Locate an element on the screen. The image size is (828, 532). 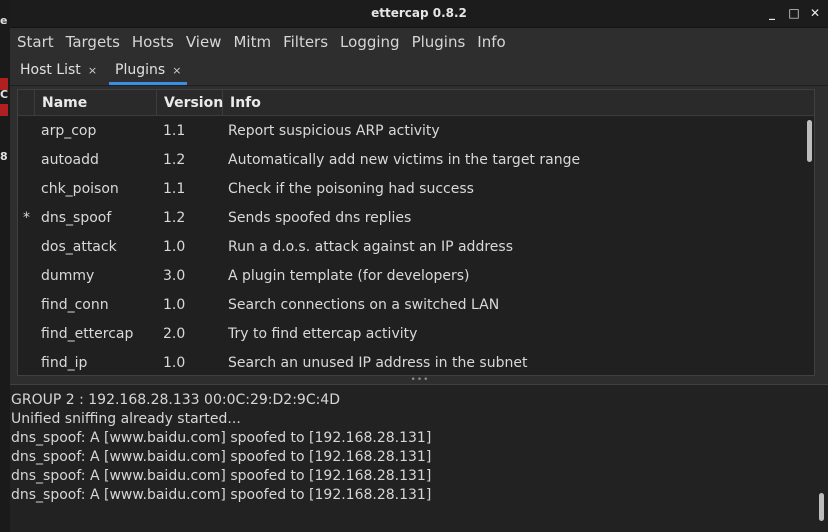
title-bar: ettercap 0.8.2 _ □ ✕ is located at coordinates (419, 14).